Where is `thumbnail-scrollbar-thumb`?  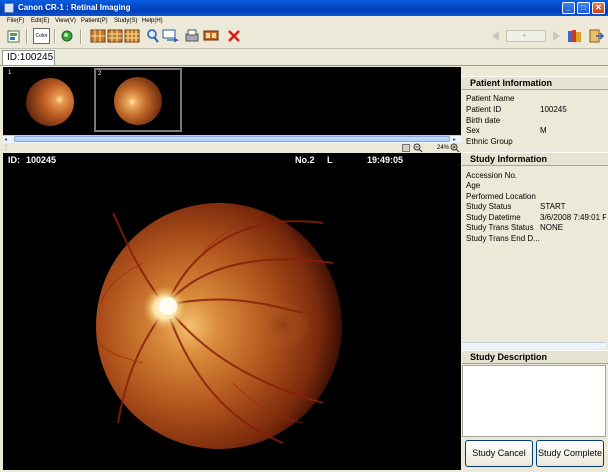 thumbnail-scrollbar-thumb is located at coordinates (232, 139).